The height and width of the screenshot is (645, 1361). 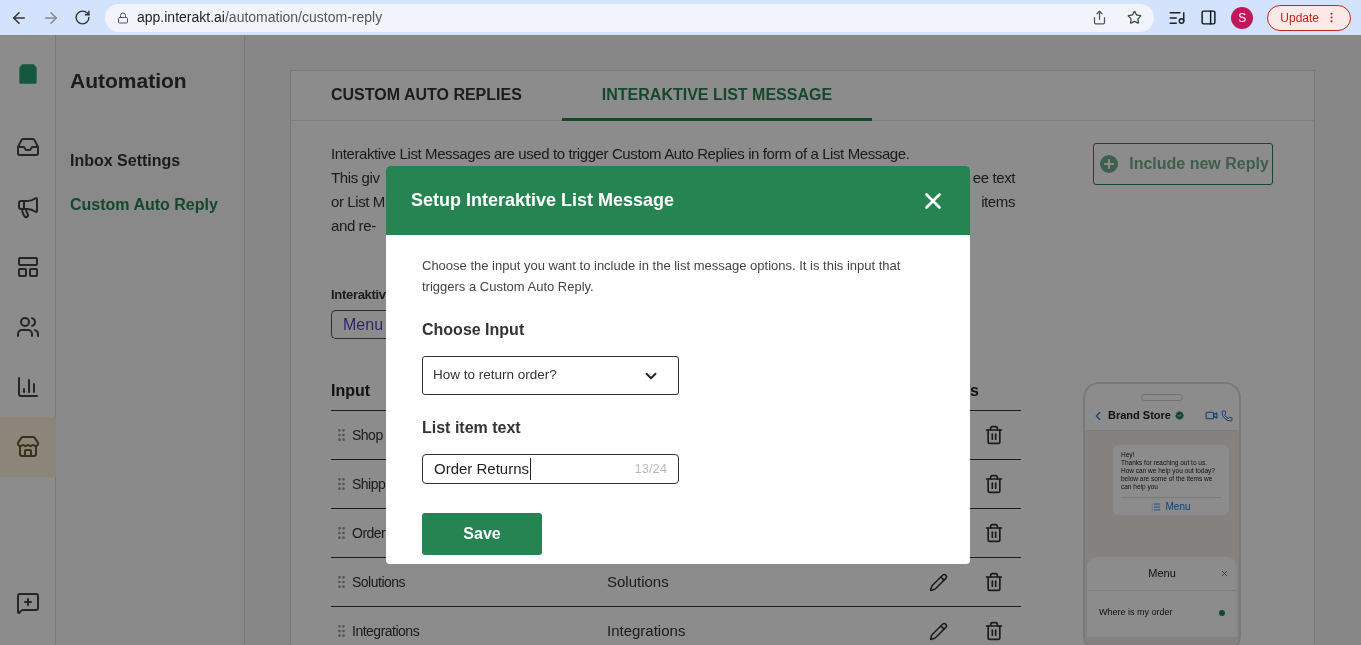 What do you see at coordinates (367, 434) in the screenshot?
I see `table-cell: Shop` at bounding box center [367, 434].